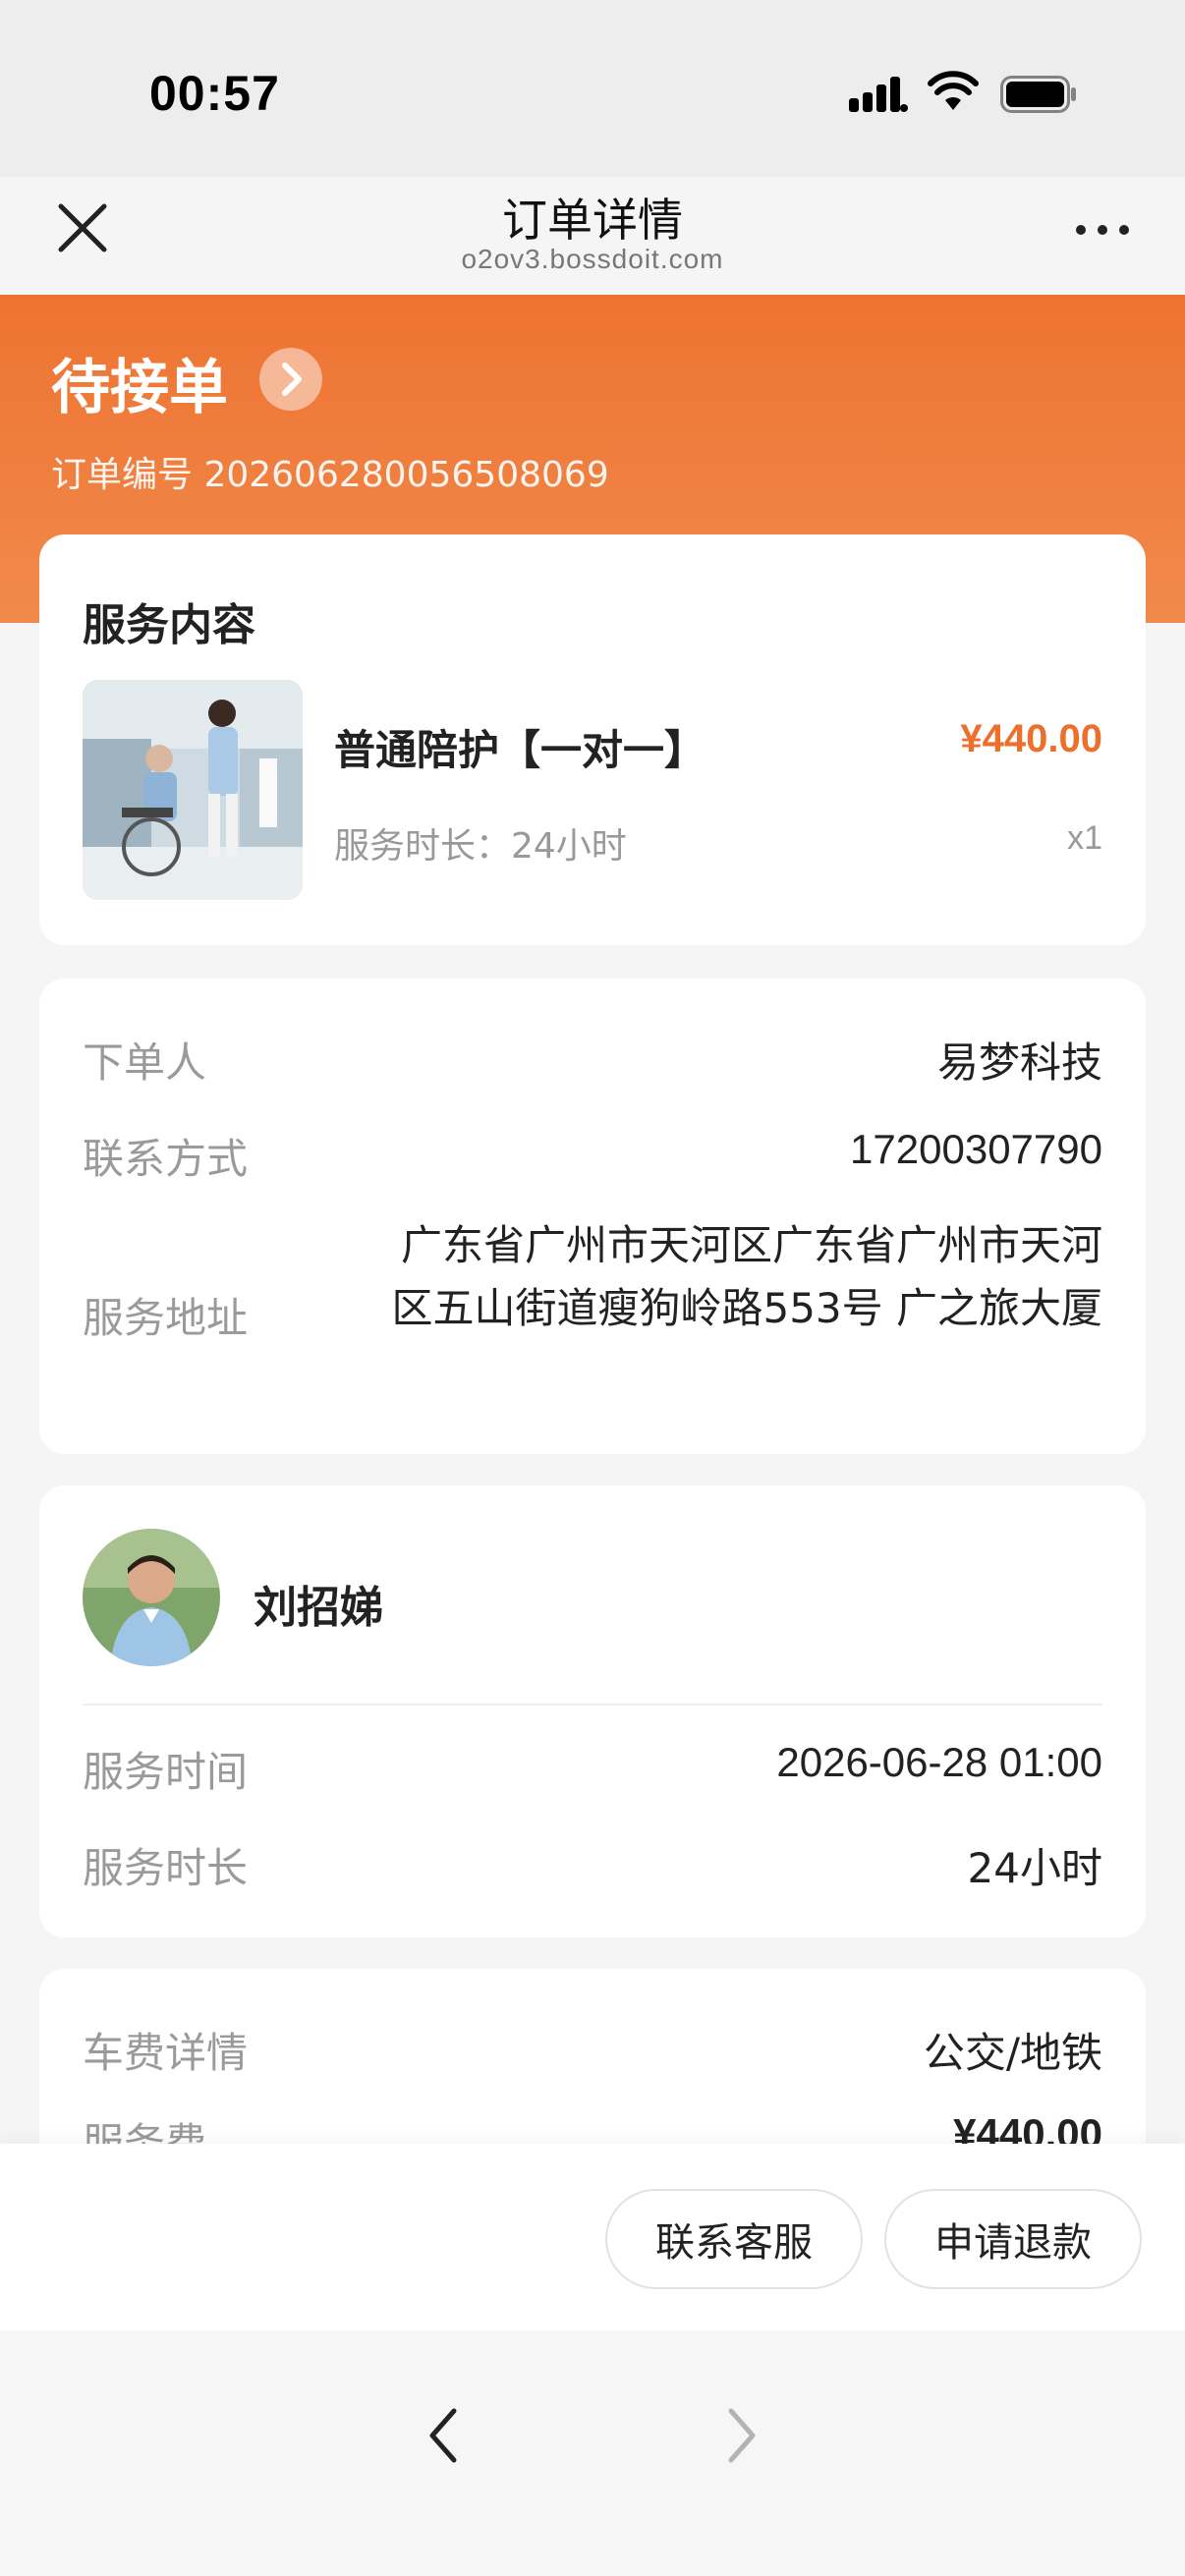  I want to click on wifi-icon, so click(954, 90).